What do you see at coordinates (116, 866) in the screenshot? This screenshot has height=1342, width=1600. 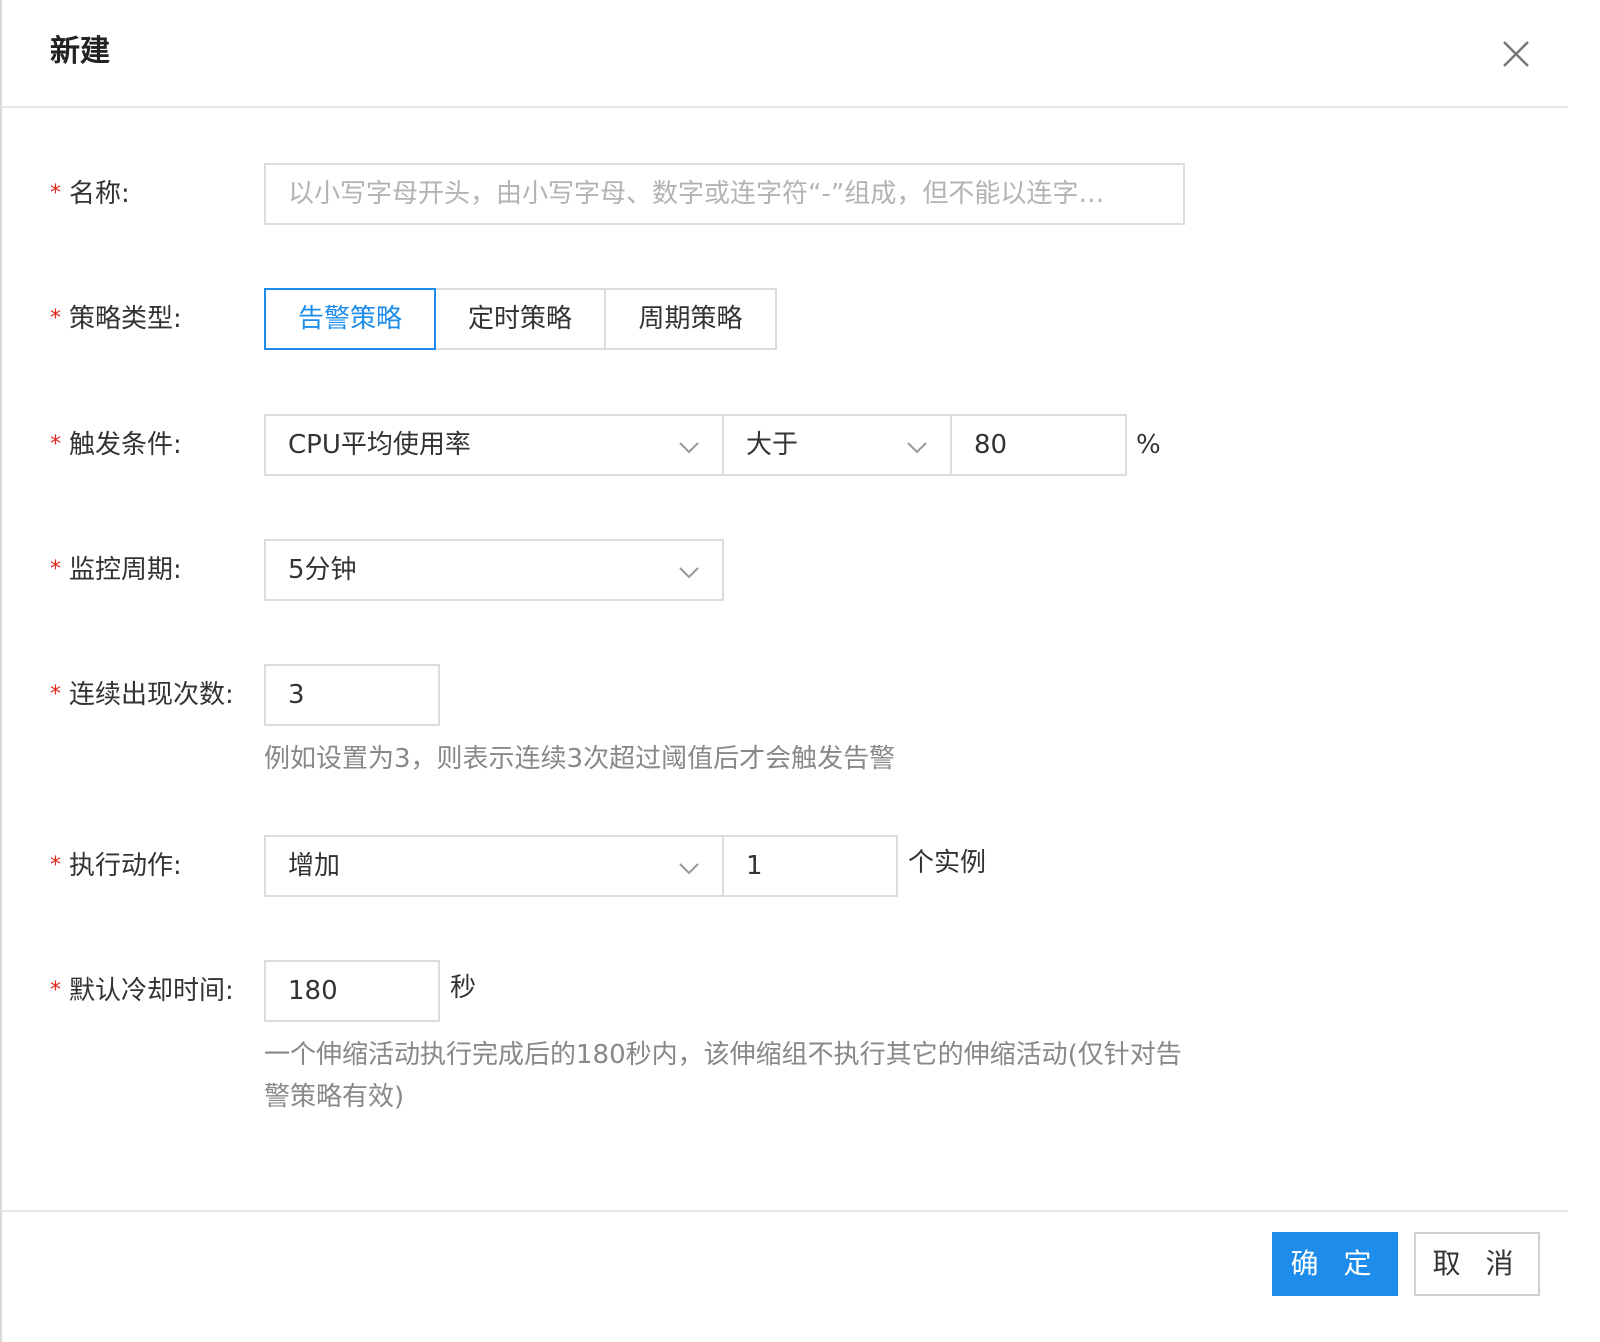 I see `action-label: * 执行动作:` at bounding box center [116, 866].